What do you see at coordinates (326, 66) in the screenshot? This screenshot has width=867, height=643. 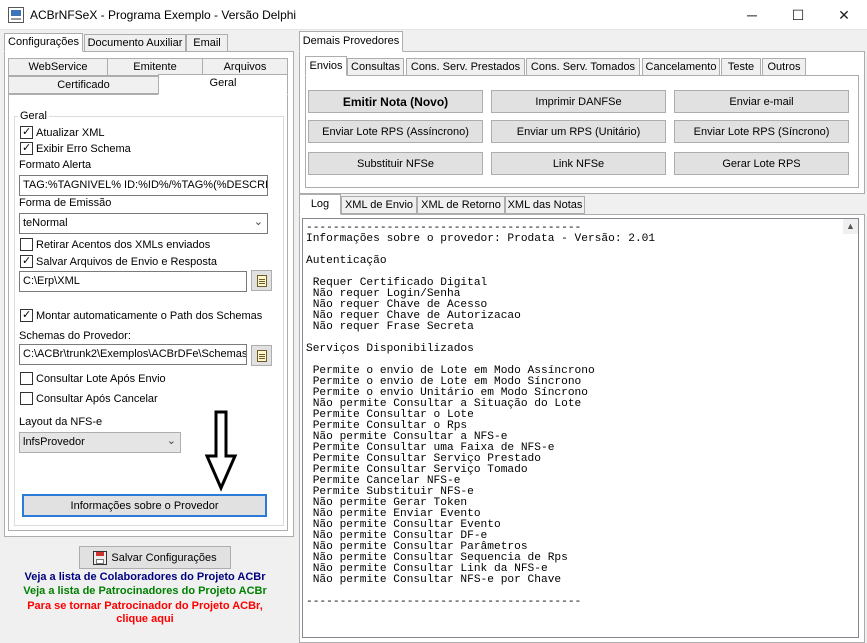 I see `tab-envios: Envios` at bounding box center [326, 66].